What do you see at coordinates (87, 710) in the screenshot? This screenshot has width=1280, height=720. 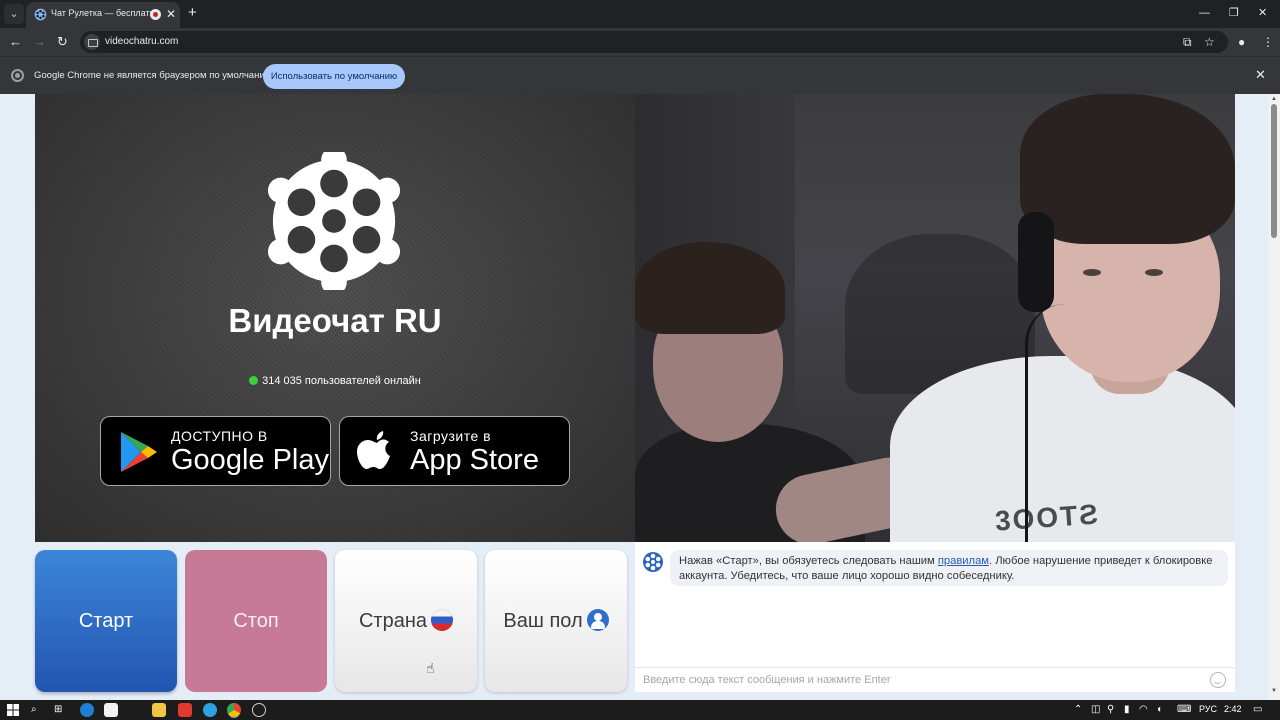 I see `edge-icon` at bounding box center [87, 710].